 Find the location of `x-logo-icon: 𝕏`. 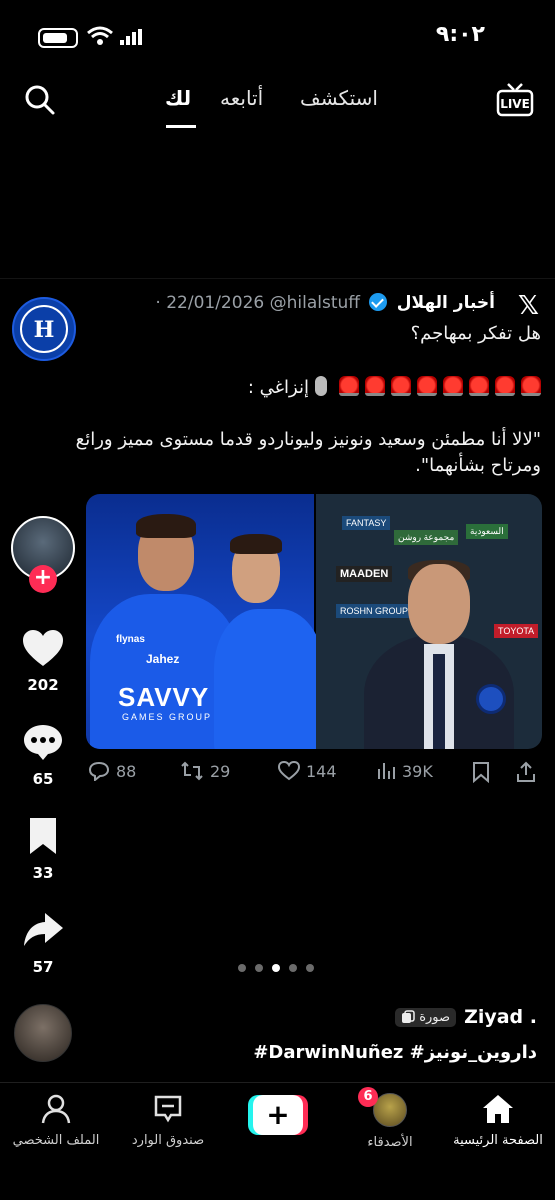

x-logo-icon: 𝕏 is located at coordinates (528, 306).